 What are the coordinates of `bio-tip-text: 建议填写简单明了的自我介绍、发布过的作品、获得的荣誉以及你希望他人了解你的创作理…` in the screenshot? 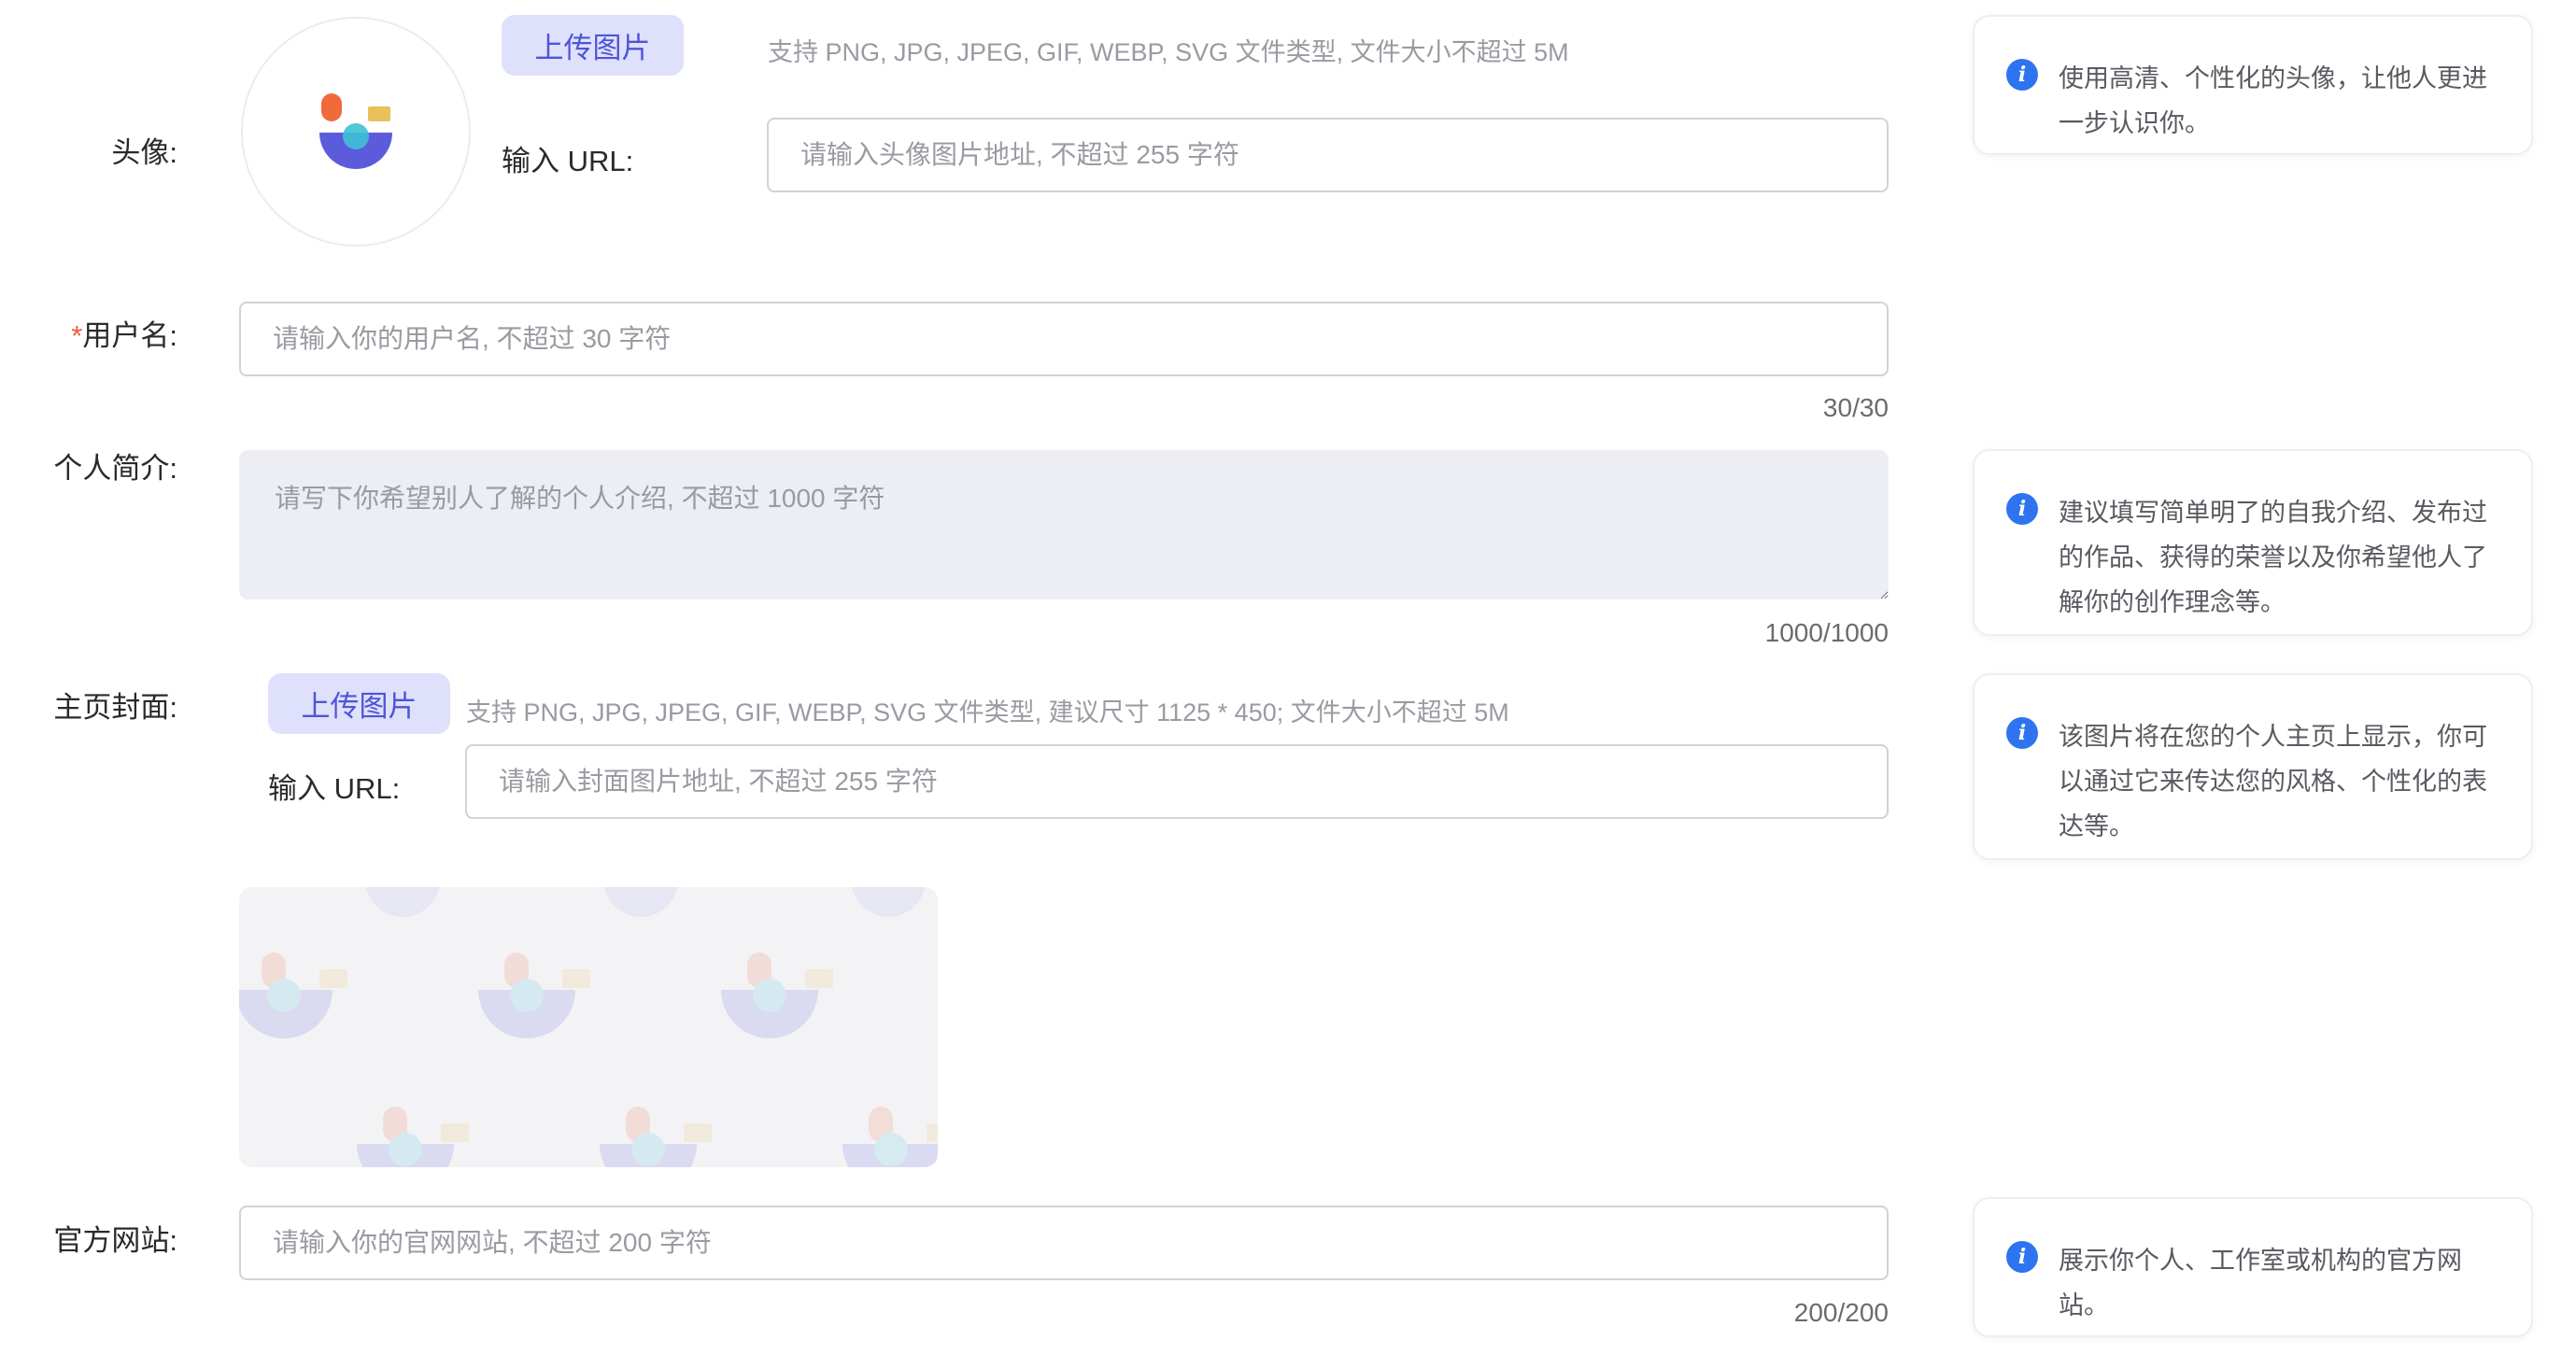 It's located at (2273, 557).